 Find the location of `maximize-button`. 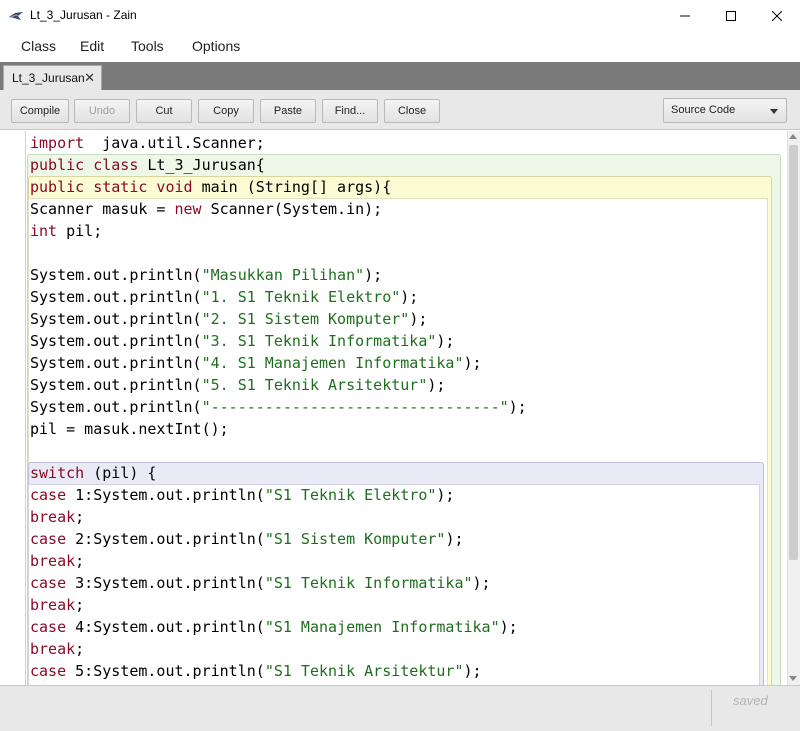

maximize-button is located at coordinates (731, 16).